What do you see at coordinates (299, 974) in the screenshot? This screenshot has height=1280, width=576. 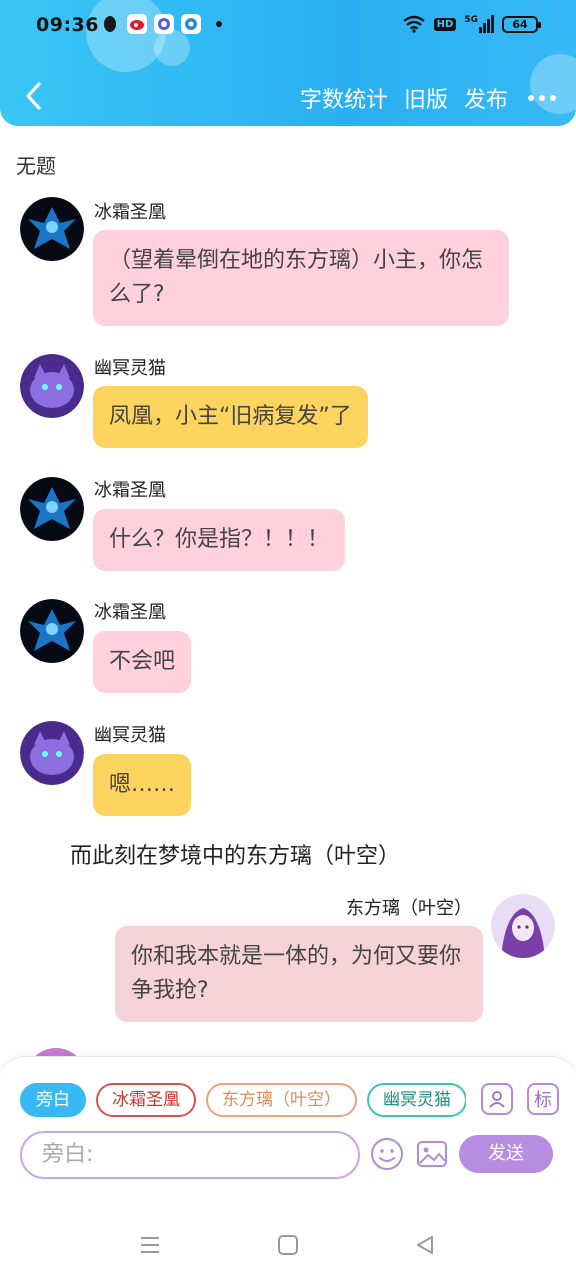 I see `message-bubble: 你和我本就是一体的，为何又要你争我抢?` at bounding box center [299, 974].